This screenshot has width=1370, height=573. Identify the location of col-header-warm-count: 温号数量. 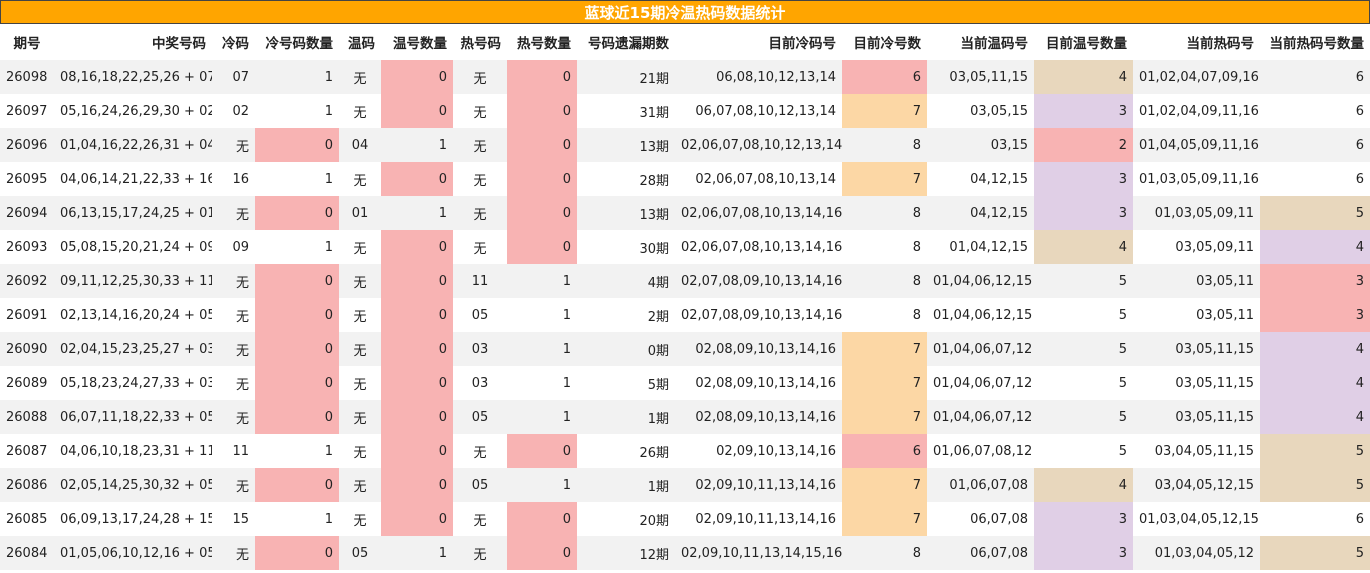
(417, 42).